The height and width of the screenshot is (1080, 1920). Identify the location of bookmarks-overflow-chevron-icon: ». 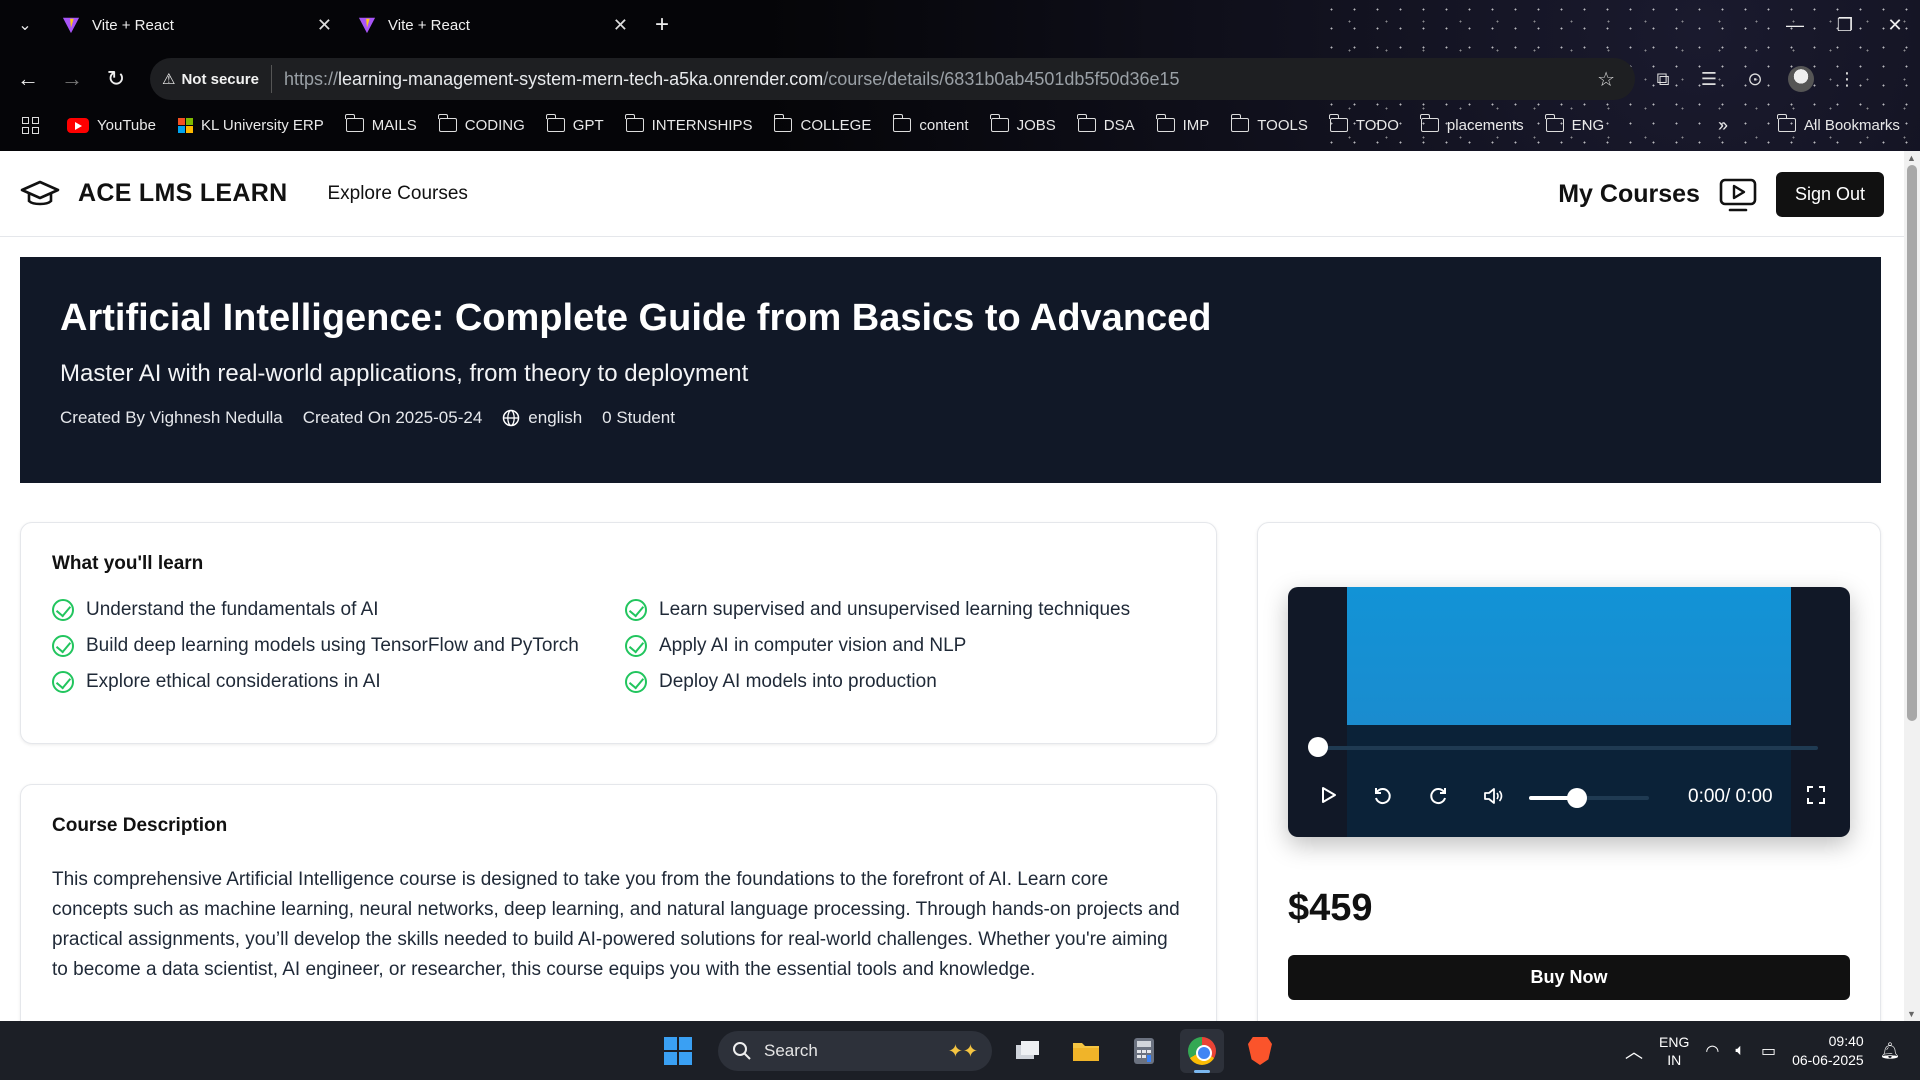
(1723, 125).